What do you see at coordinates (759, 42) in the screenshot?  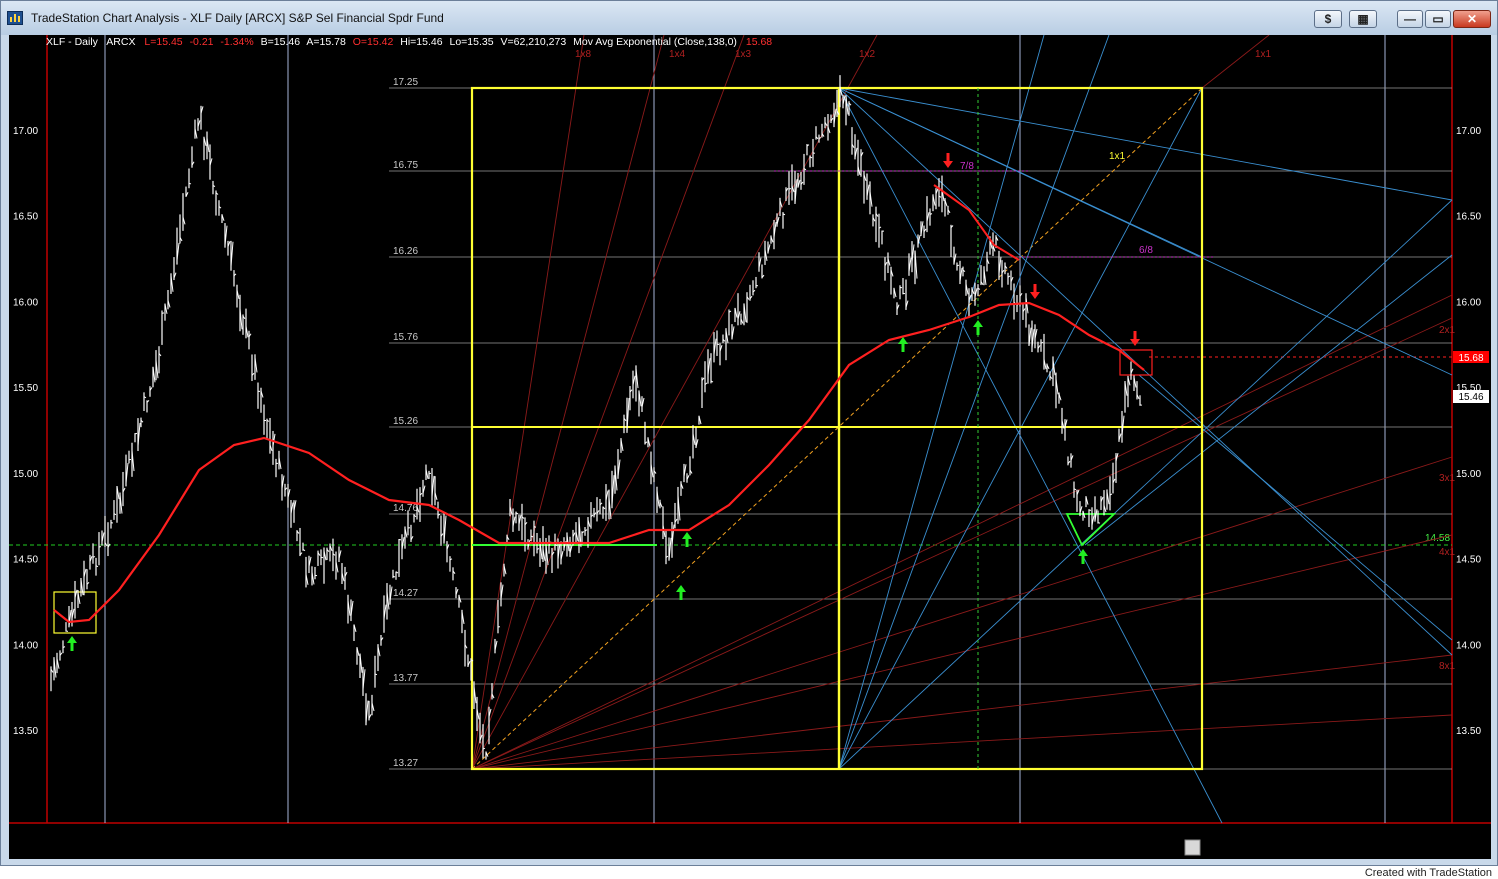 I see `header-indicator-value: 15.68` at bounding box center [759, 42].